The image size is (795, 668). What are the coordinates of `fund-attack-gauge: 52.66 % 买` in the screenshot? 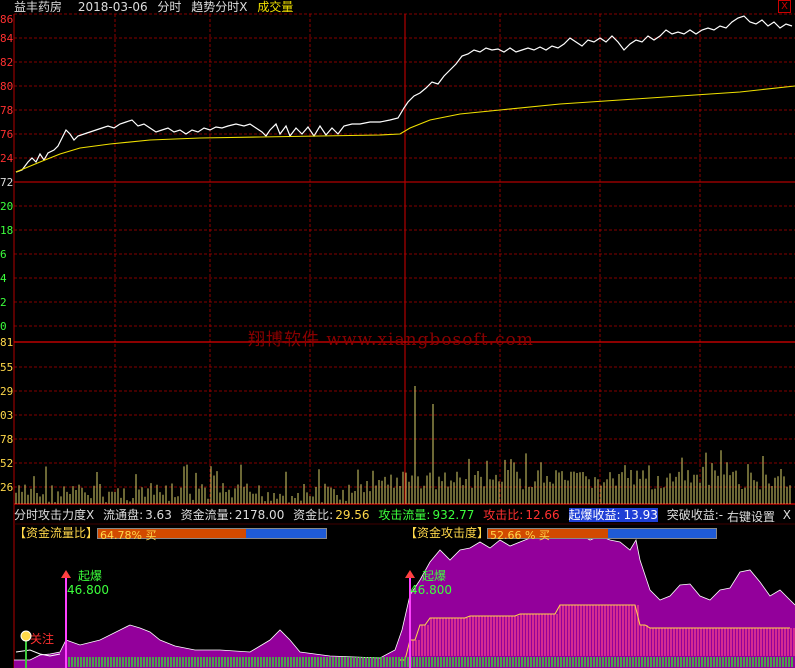 It's located at (602, 535).